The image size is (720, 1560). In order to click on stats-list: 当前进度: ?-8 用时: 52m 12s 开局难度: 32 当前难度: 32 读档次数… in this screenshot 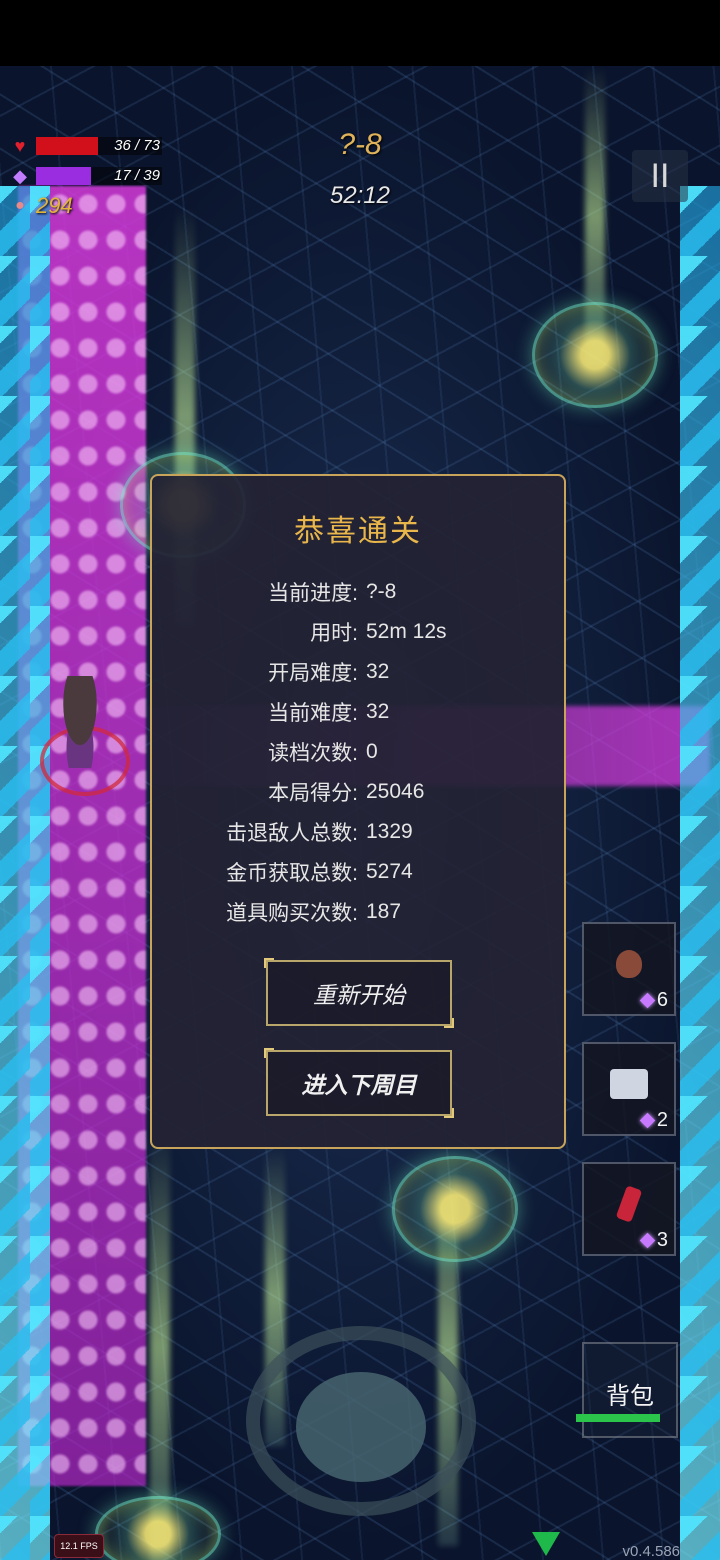, I will do `click(358, 752)`.